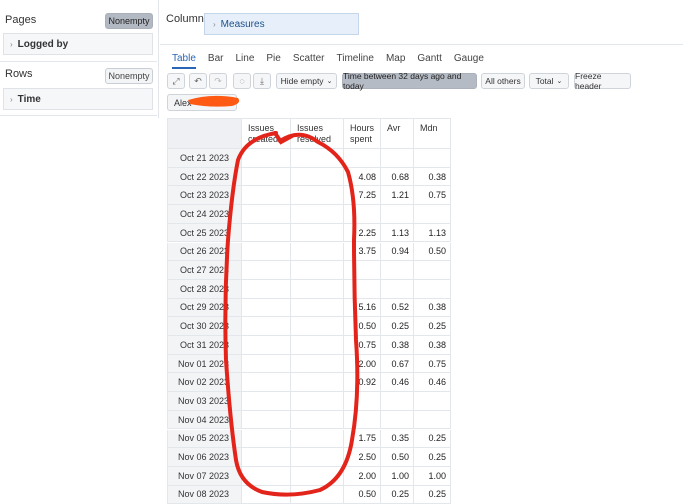  Describe the element at coordinates (432, 133) in the screenshot. I see `header-mdn: Mdn` at that location.